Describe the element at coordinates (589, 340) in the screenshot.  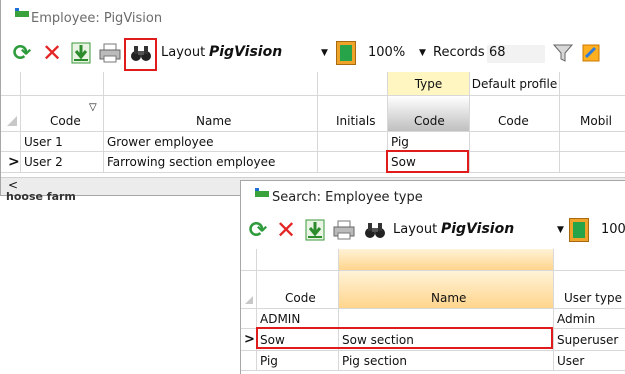
I see `user-type-cell: Superuser` at that location.